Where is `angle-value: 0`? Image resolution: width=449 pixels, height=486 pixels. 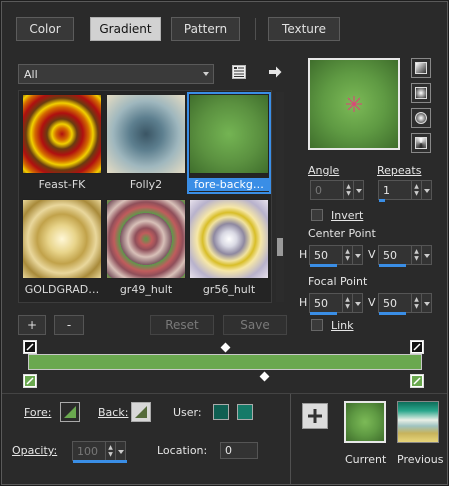
angle-value: 0 is located at coordinates (318, 190).